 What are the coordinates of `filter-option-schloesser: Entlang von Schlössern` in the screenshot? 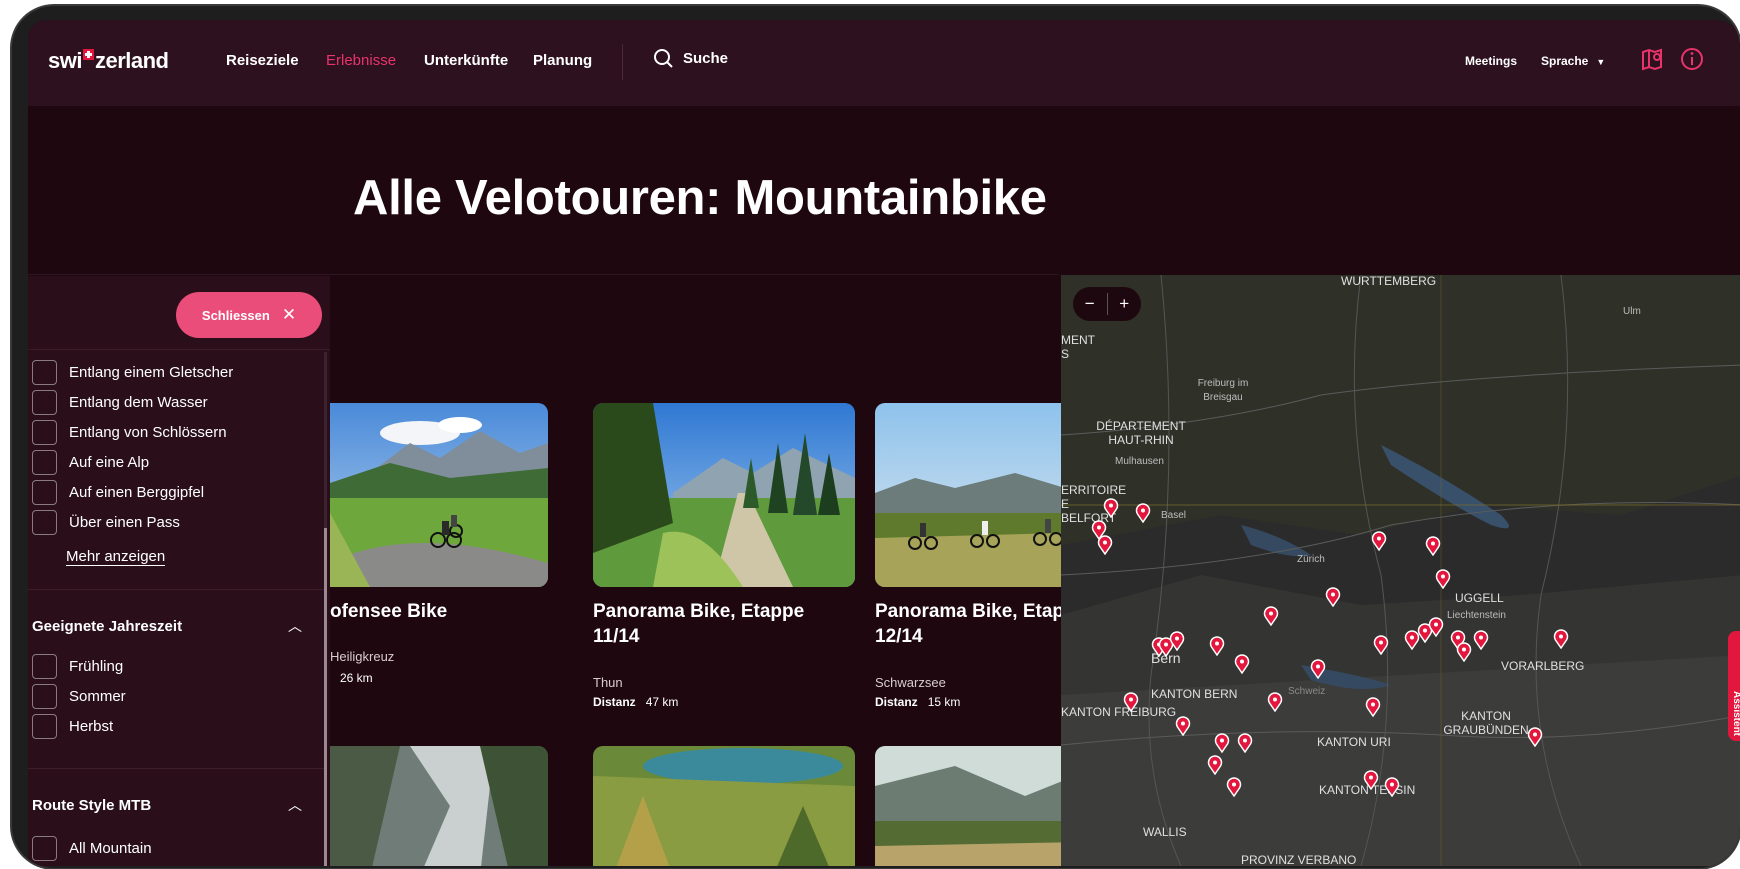 It's located at (129, 432).